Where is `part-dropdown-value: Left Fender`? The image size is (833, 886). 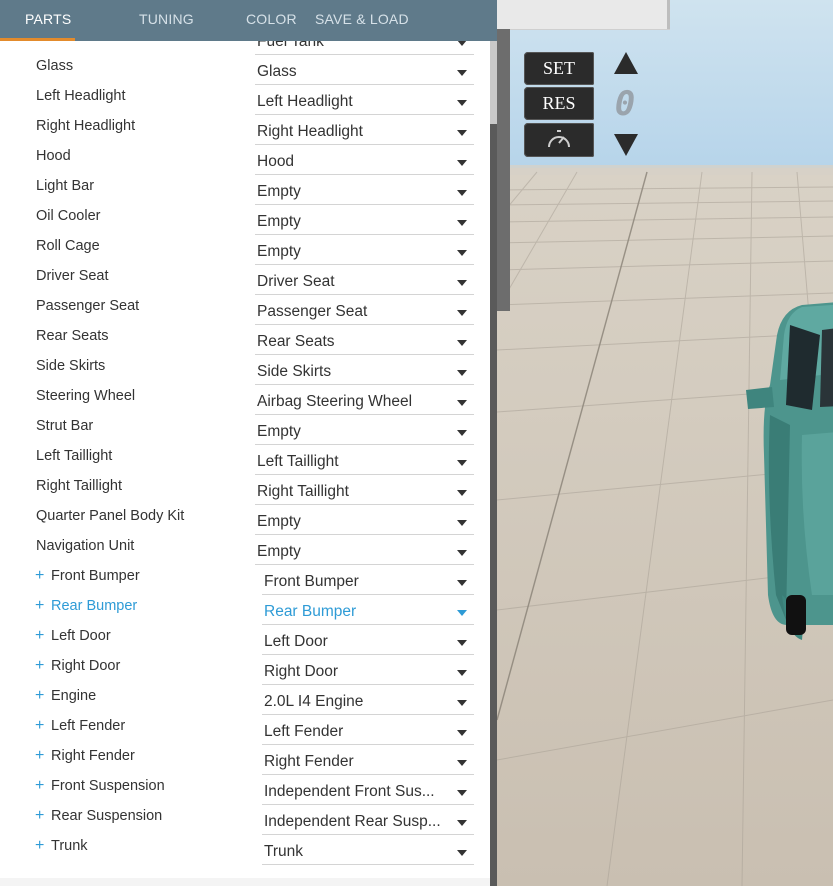
part-dropdown-value: Left Fender is located at coordinates (304, 731).